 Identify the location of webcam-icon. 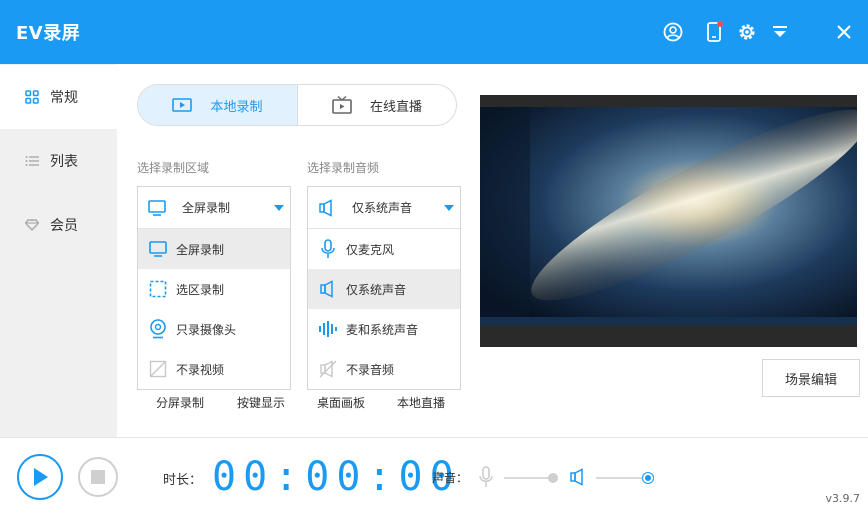
(158, 329).